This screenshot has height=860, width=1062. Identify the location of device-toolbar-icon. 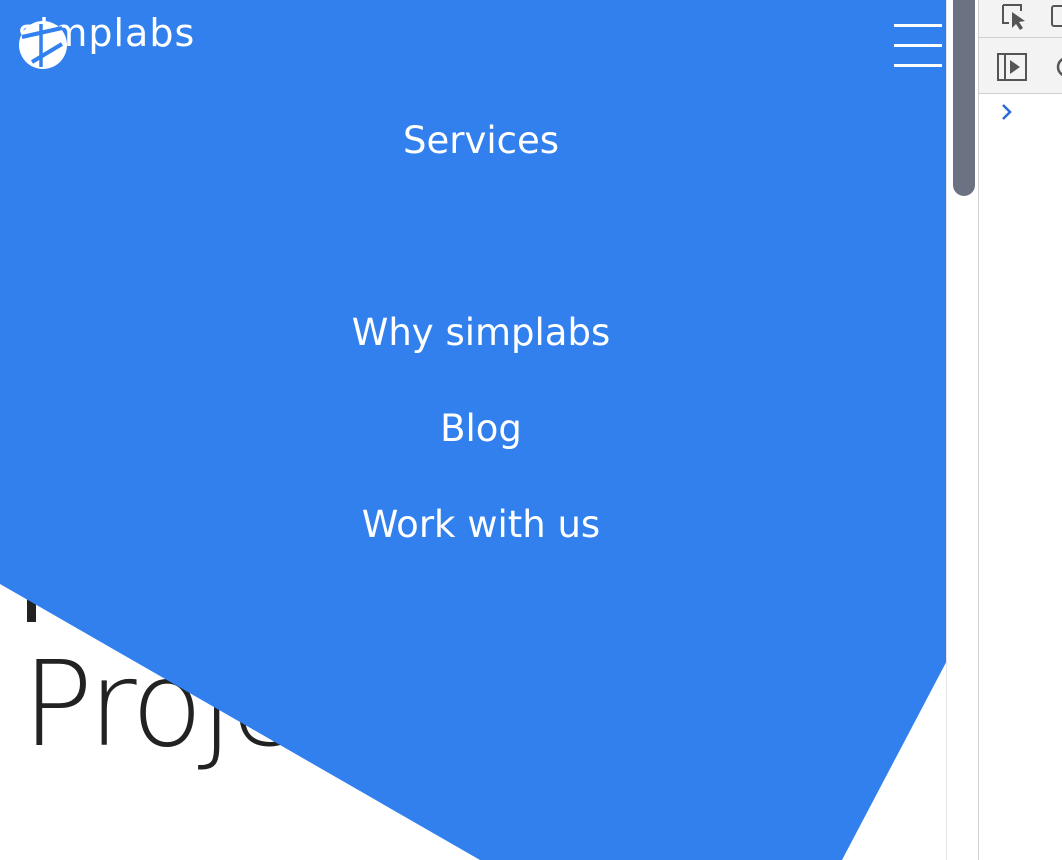
(1055, 17).